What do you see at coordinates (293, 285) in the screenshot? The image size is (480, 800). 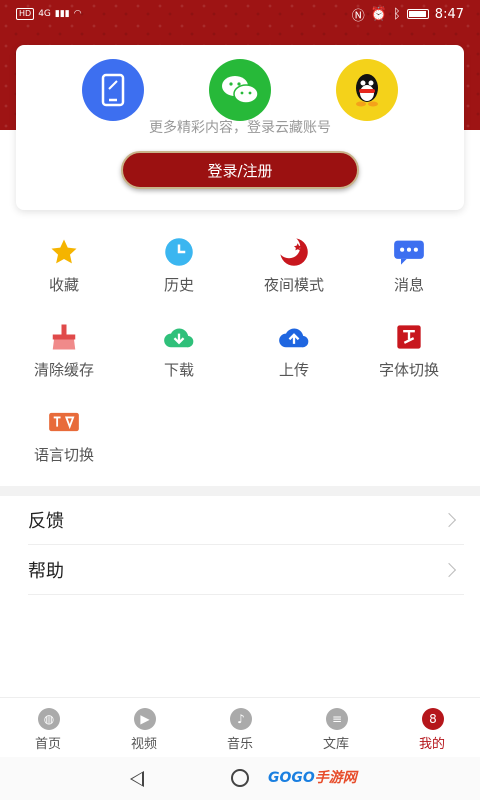 I see `grid-label: 夜间模式` at bounding box center [293, 285].